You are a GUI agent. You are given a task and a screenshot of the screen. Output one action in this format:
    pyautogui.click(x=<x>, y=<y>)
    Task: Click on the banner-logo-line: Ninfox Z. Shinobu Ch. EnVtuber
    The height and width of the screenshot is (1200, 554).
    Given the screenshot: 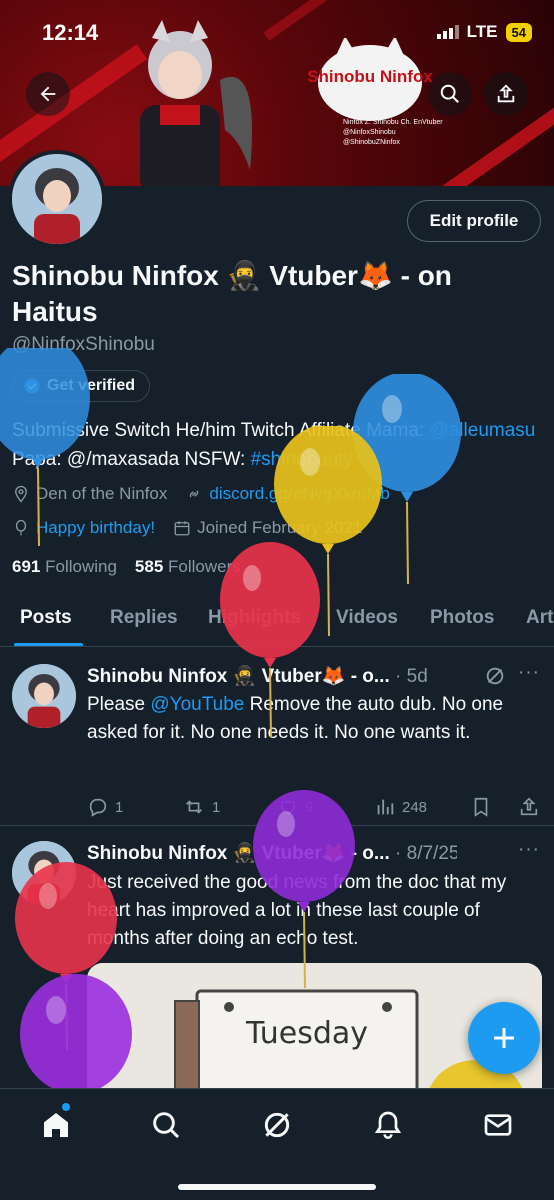 What is the action you would take?
    pyautogui.click(x=393, y=122)
    